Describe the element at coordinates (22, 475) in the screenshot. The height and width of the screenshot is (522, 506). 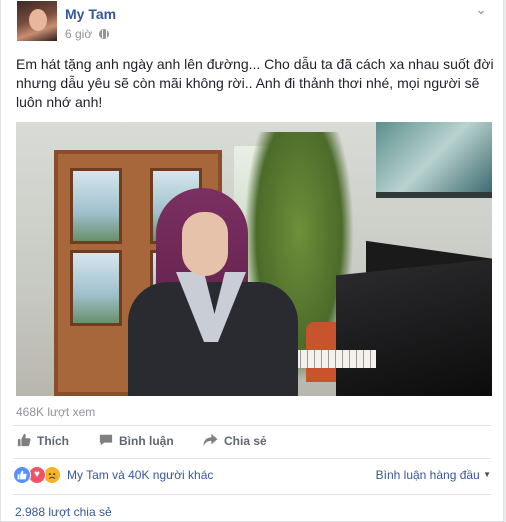
I see `like-icon` at that location.